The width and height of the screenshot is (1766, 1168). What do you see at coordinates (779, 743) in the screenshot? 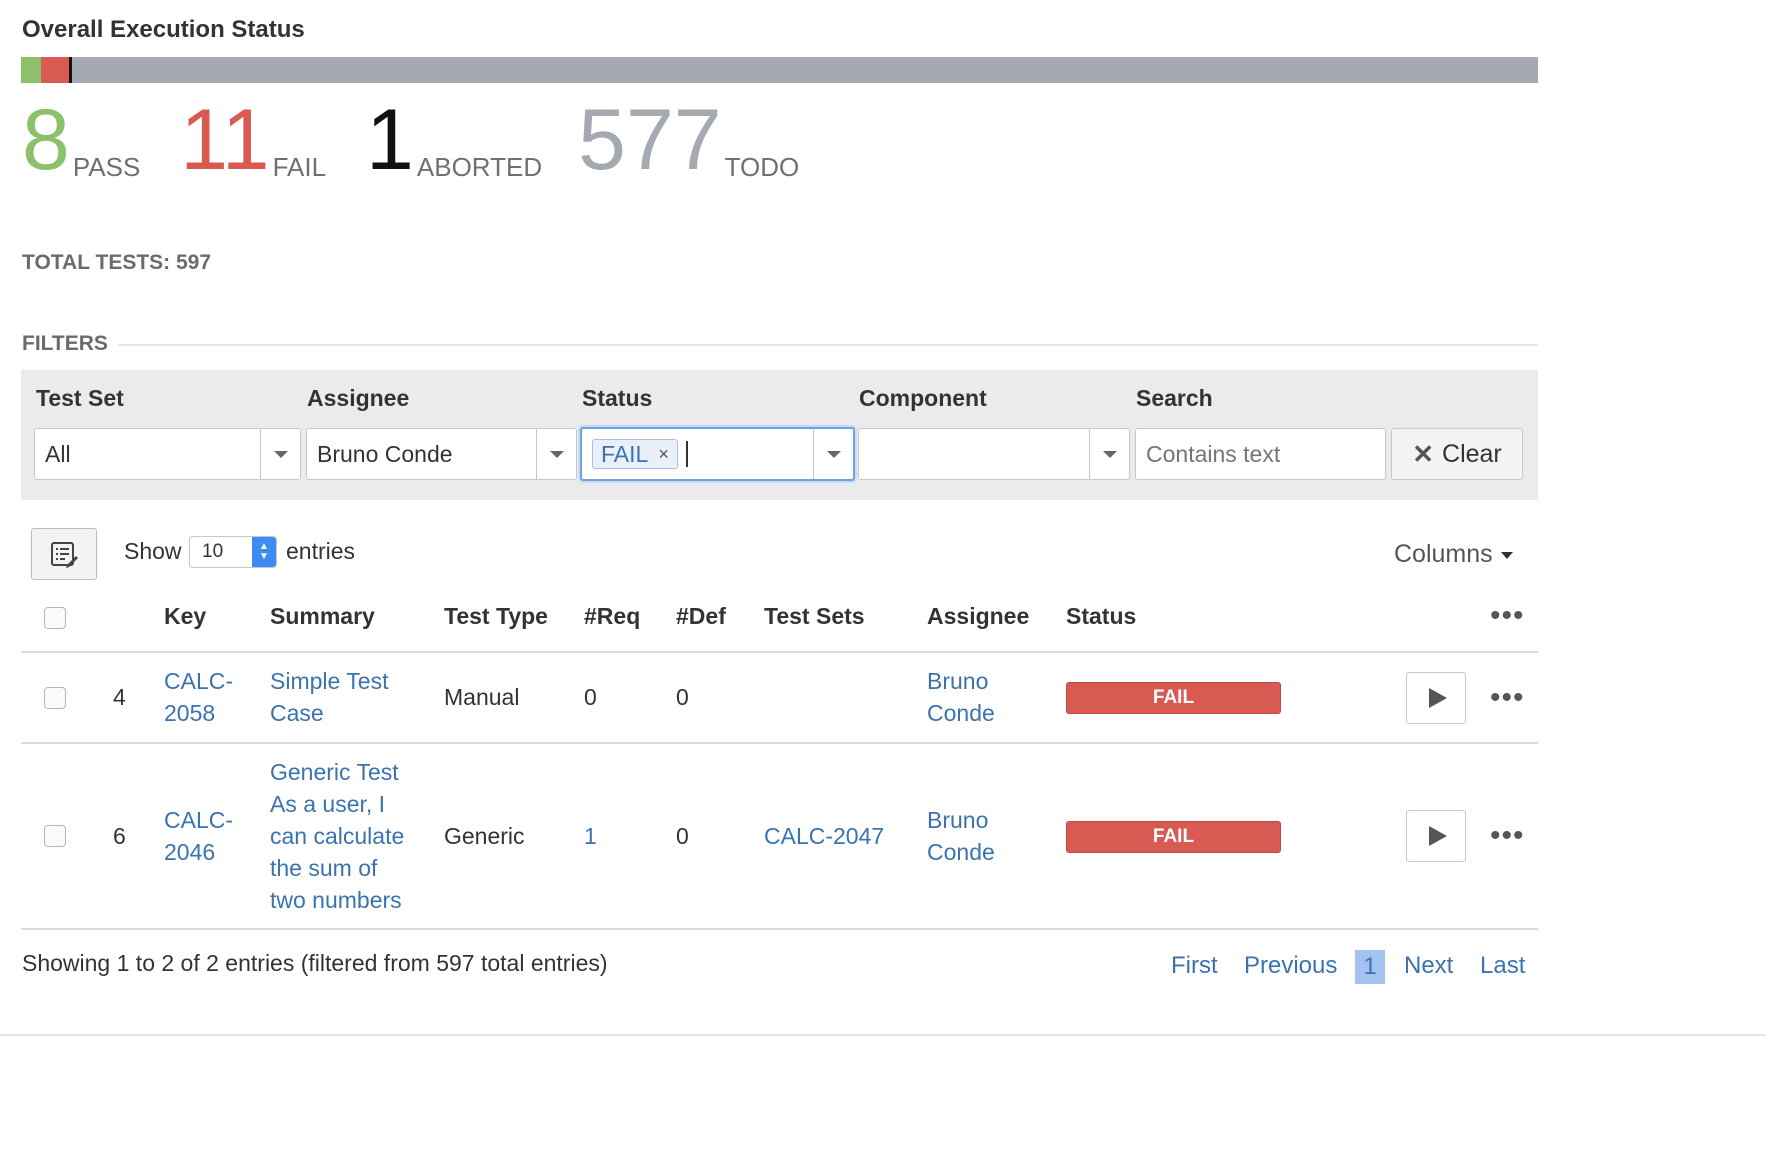
I see `row-divider` at bounding box center [779, 743].